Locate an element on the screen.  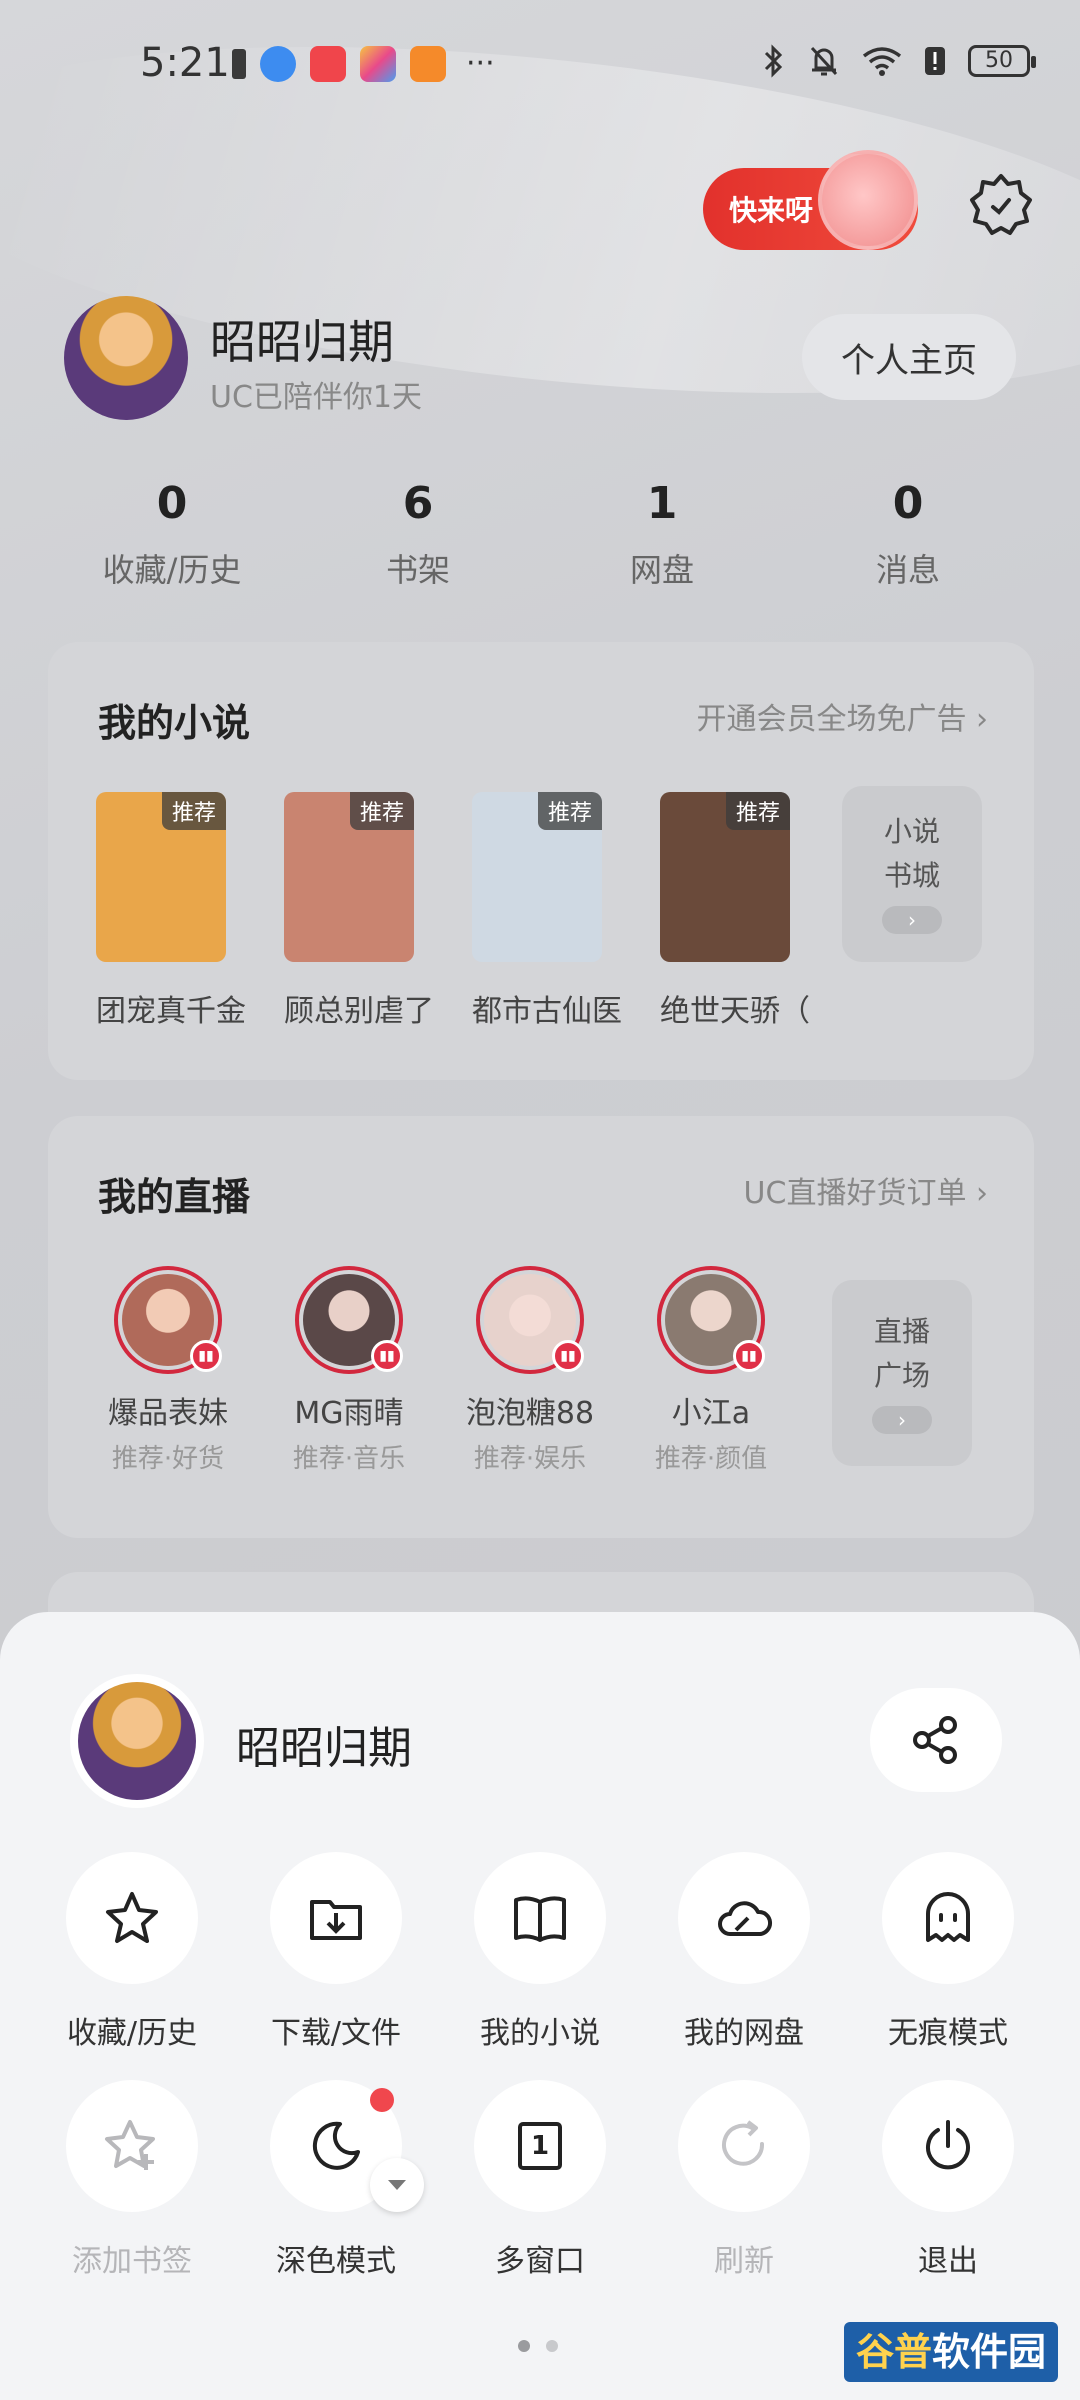
my-novels-button: 我的小说 is located at coordinates (540, 1952).